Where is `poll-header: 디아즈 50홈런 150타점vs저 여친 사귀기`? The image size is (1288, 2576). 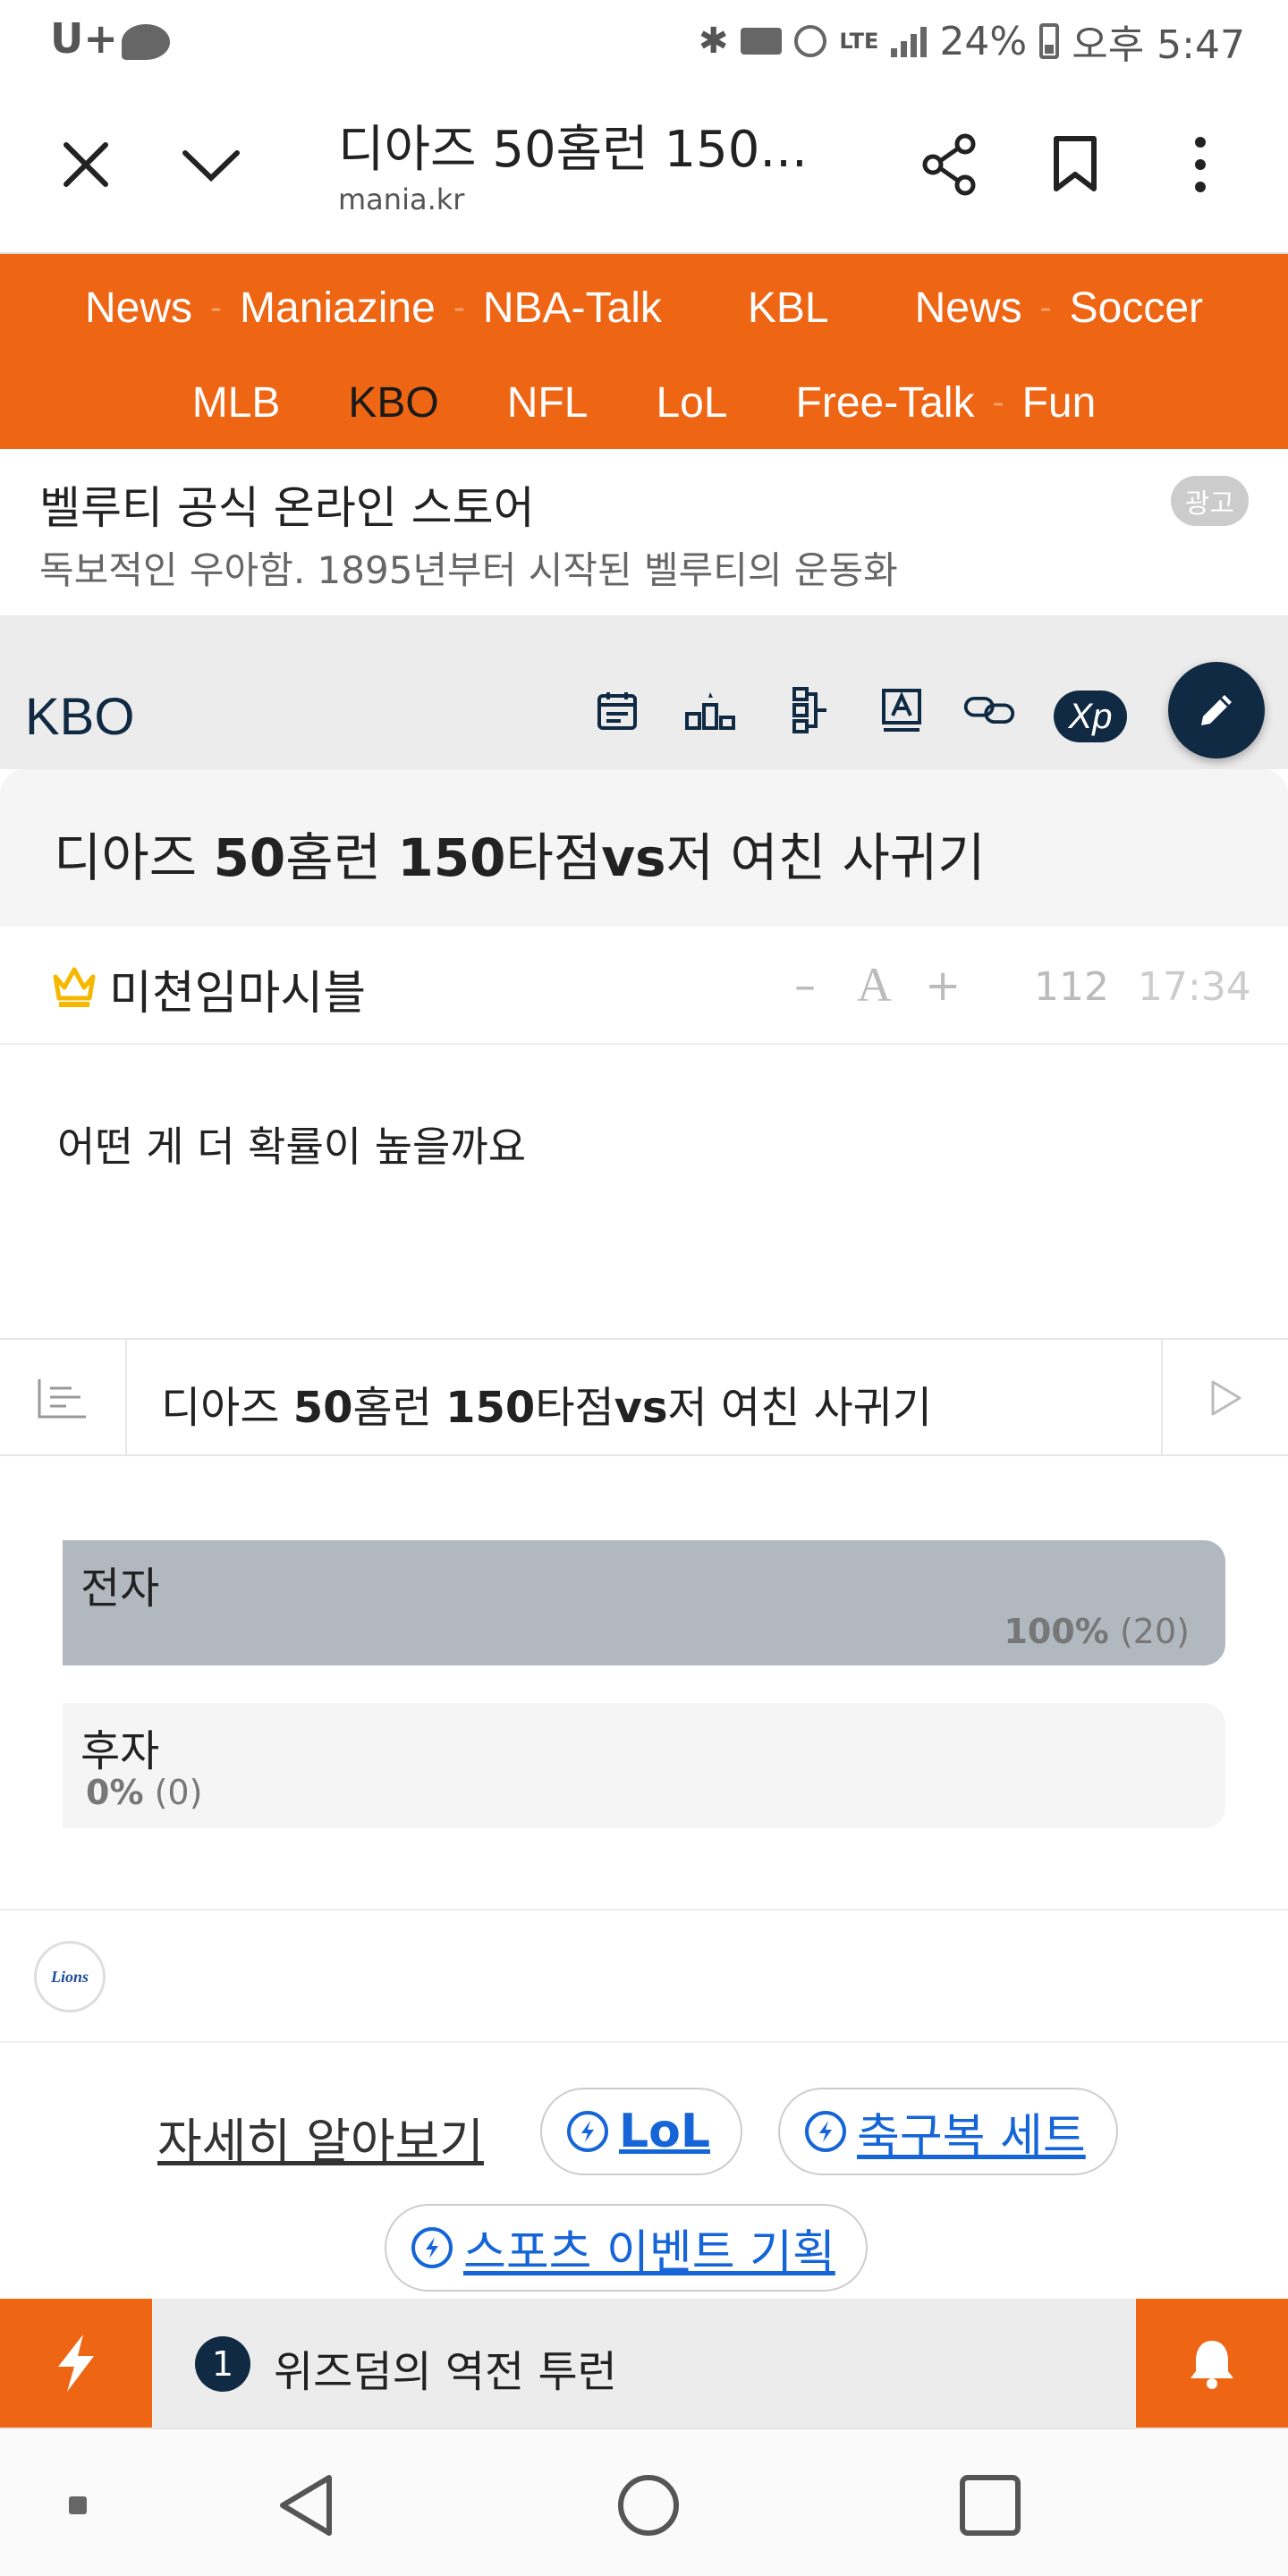
poll-header: 디아즈 50홈런 150타점vs저 여친 사귀기 is located at coordinates (644, 1397).